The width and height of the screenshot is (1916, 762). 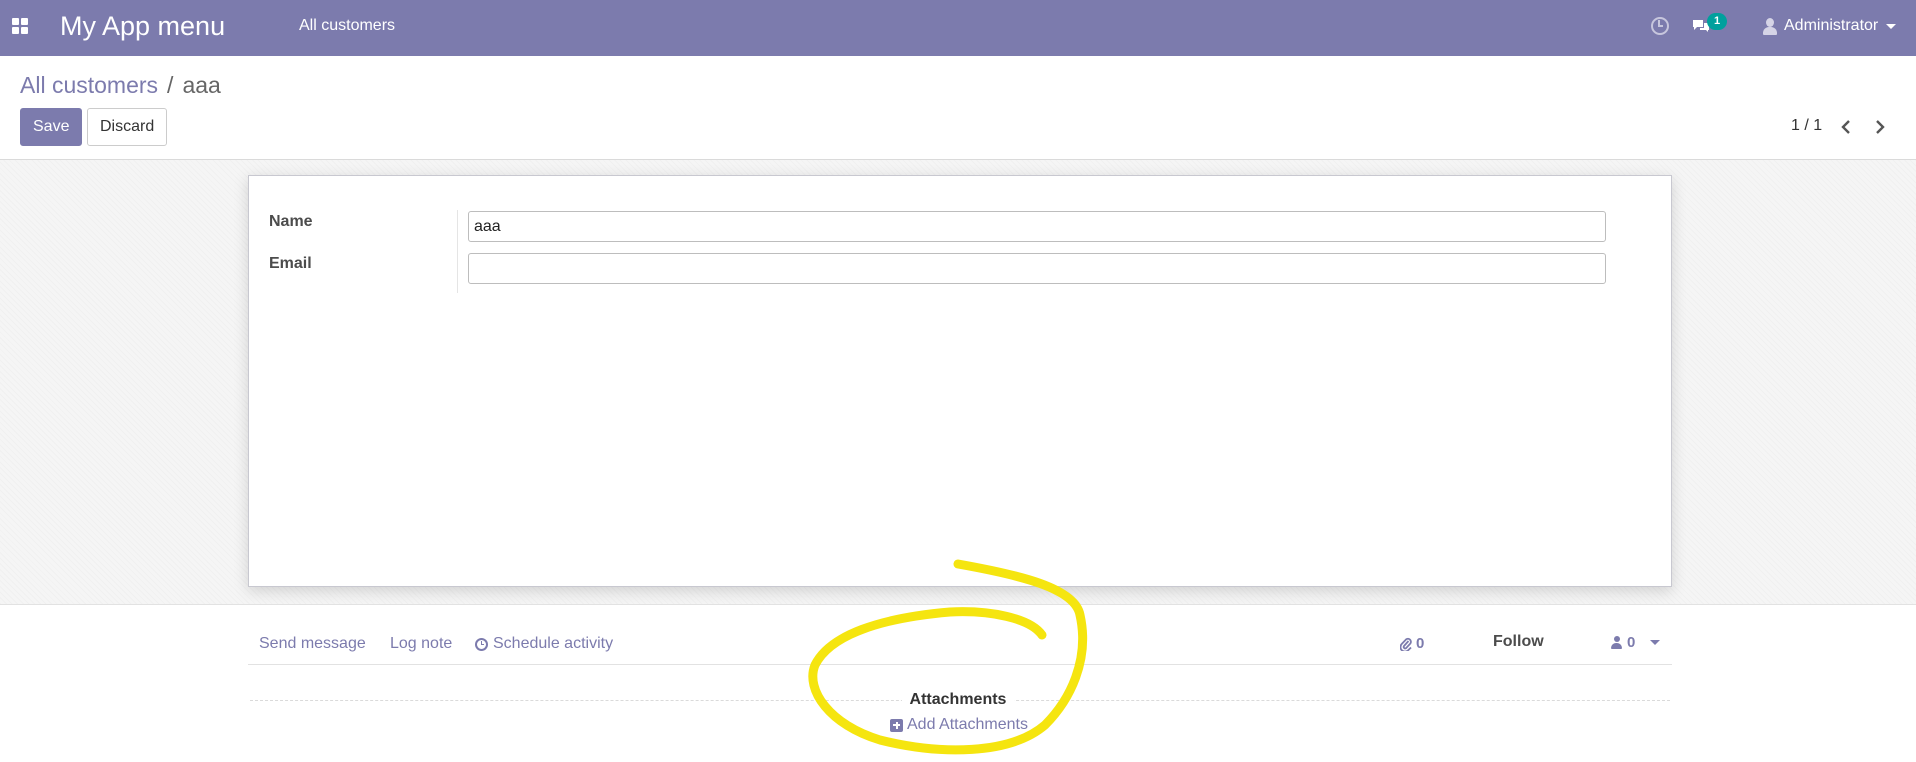 I want to click on app-title: My App menu, so click(x=143, y=26).